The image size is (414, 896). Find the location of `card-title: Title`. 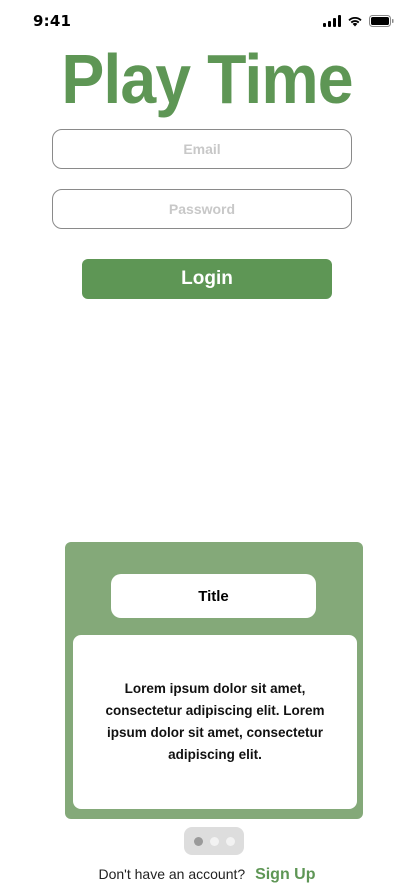

card-title: Title is located at coordinates (213, 596).